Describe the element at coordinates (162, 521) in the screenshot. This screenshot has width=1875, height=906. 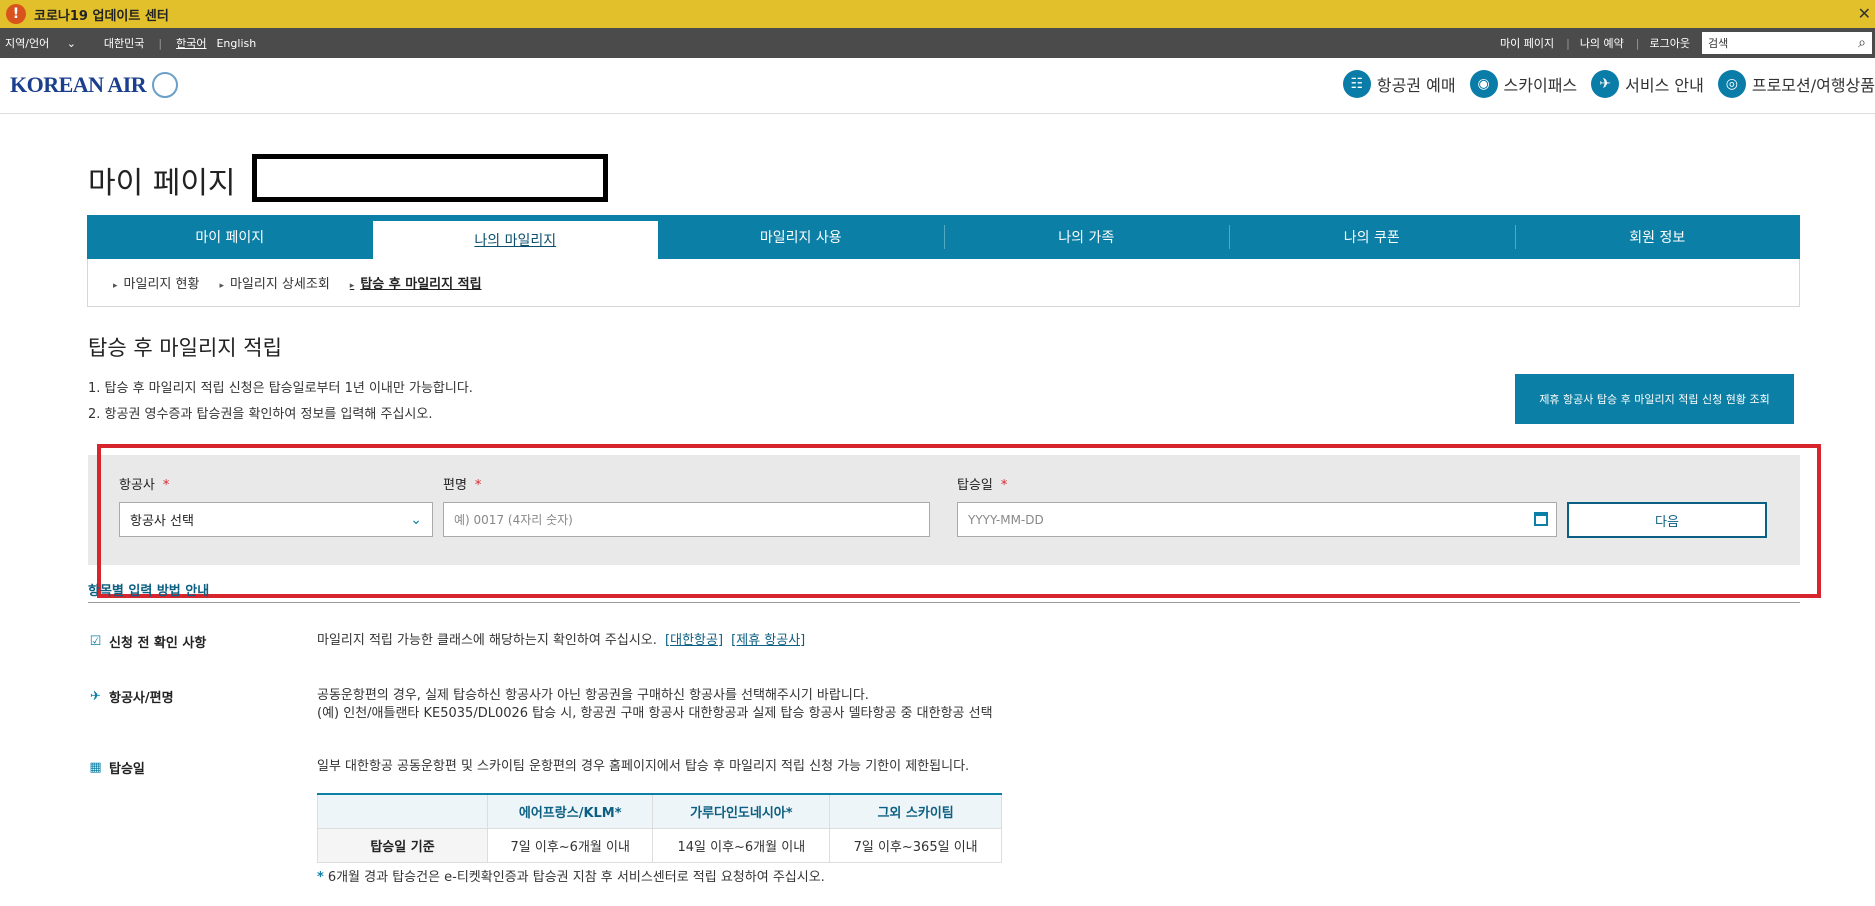
I see `airline-select-value: 항공사 선택` at that location.